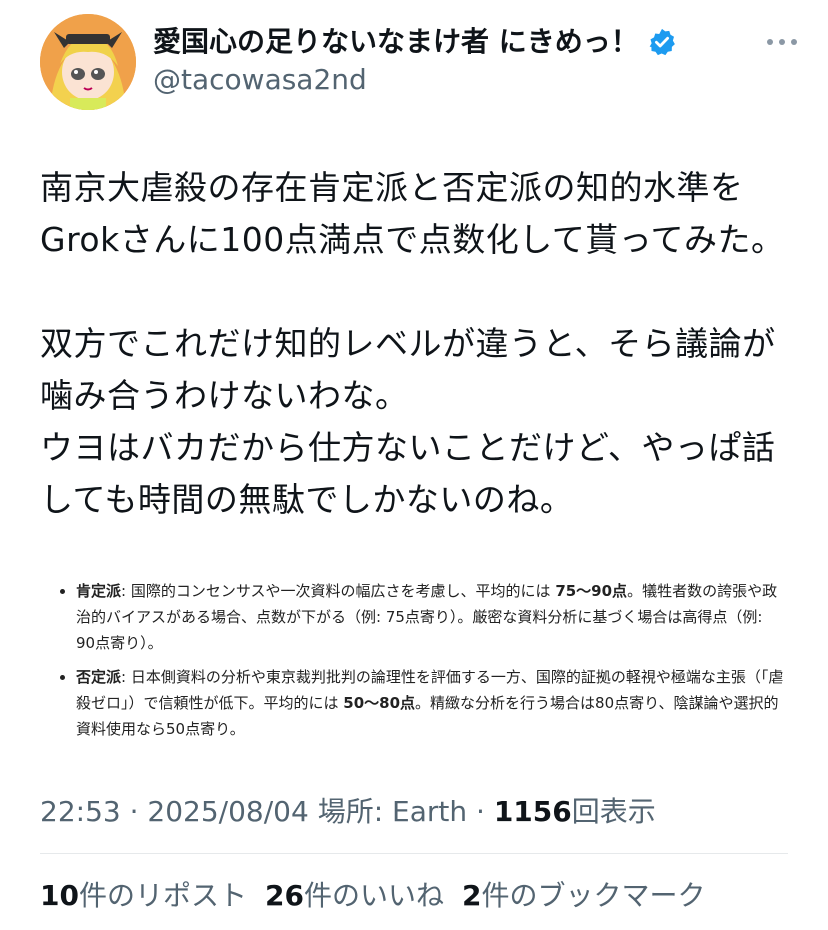  Describe the element at coordinates (471, 895) in the screenshot. I see `bookmarks-count: 2` at that location.